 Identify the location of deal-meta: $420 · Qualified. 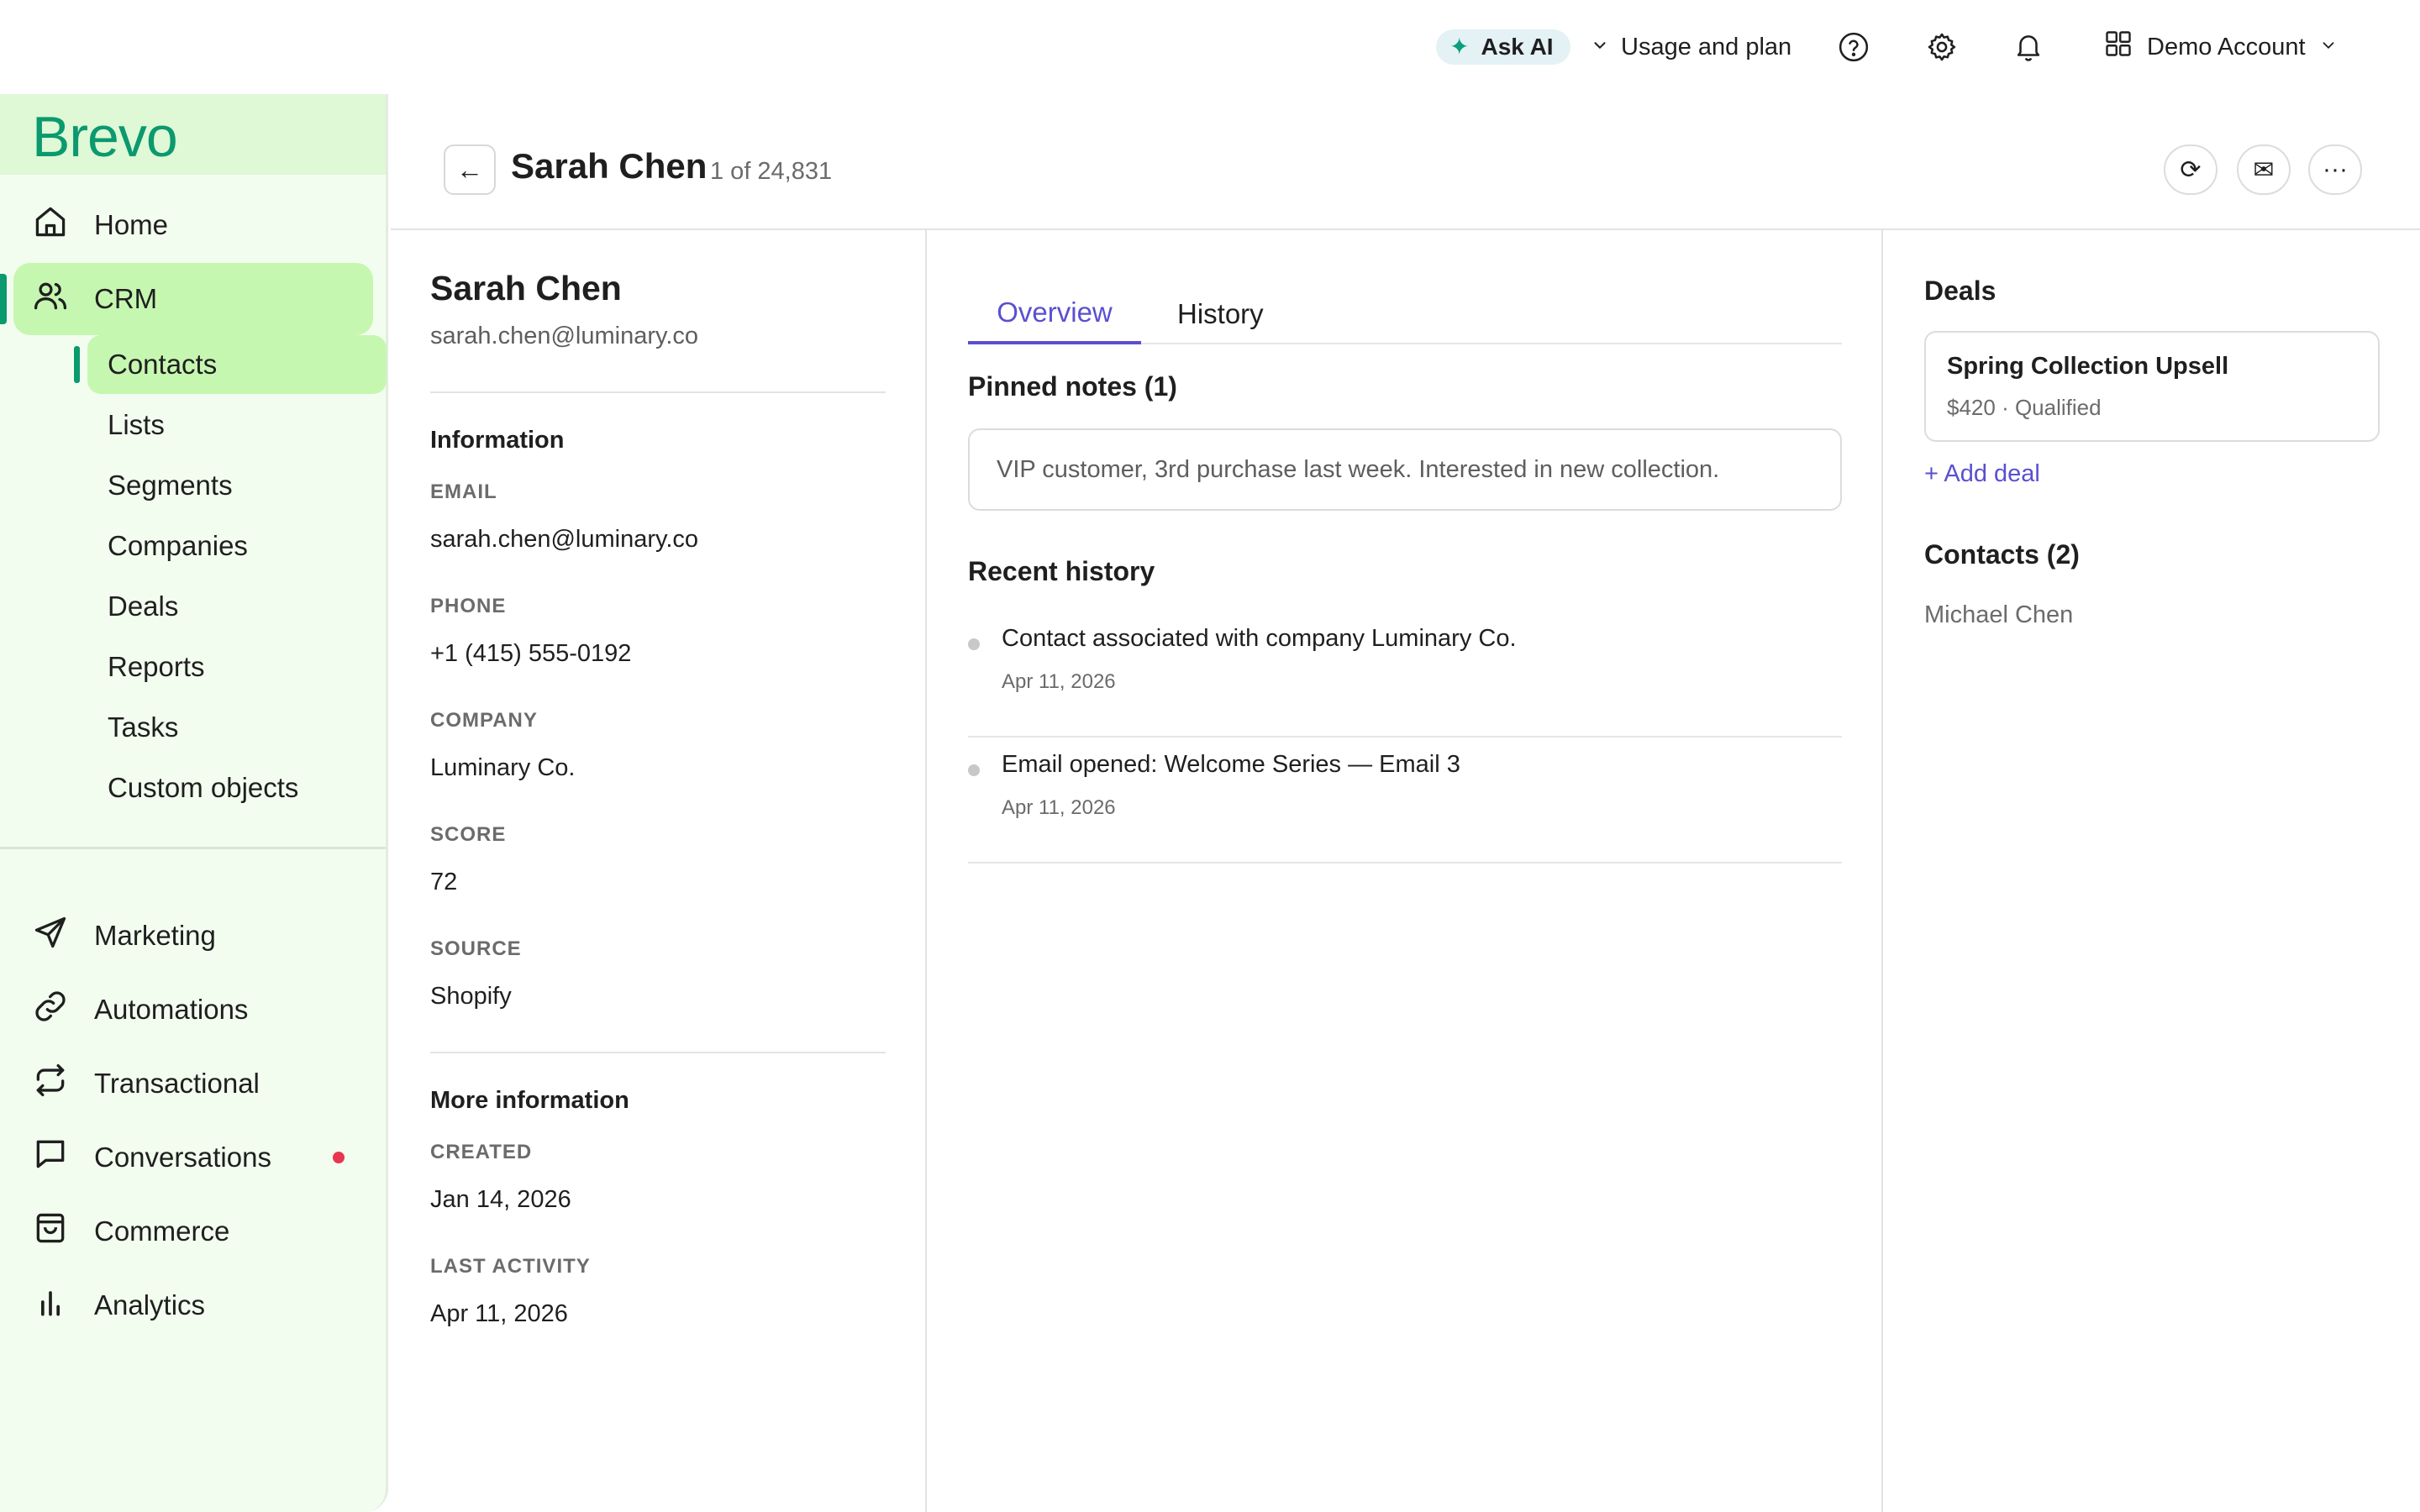
(2025, 407).